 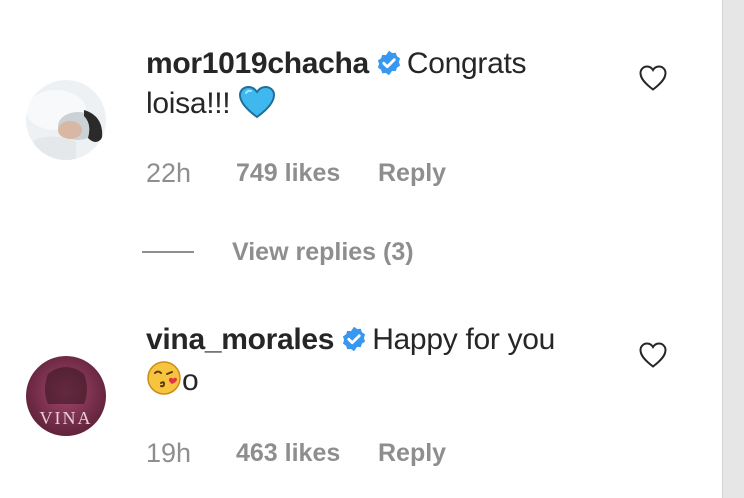 What do you see at coordinates (240, 339) in the screenshot?
I see `comment-username: vina_morales` at bounding box center [240, 339].